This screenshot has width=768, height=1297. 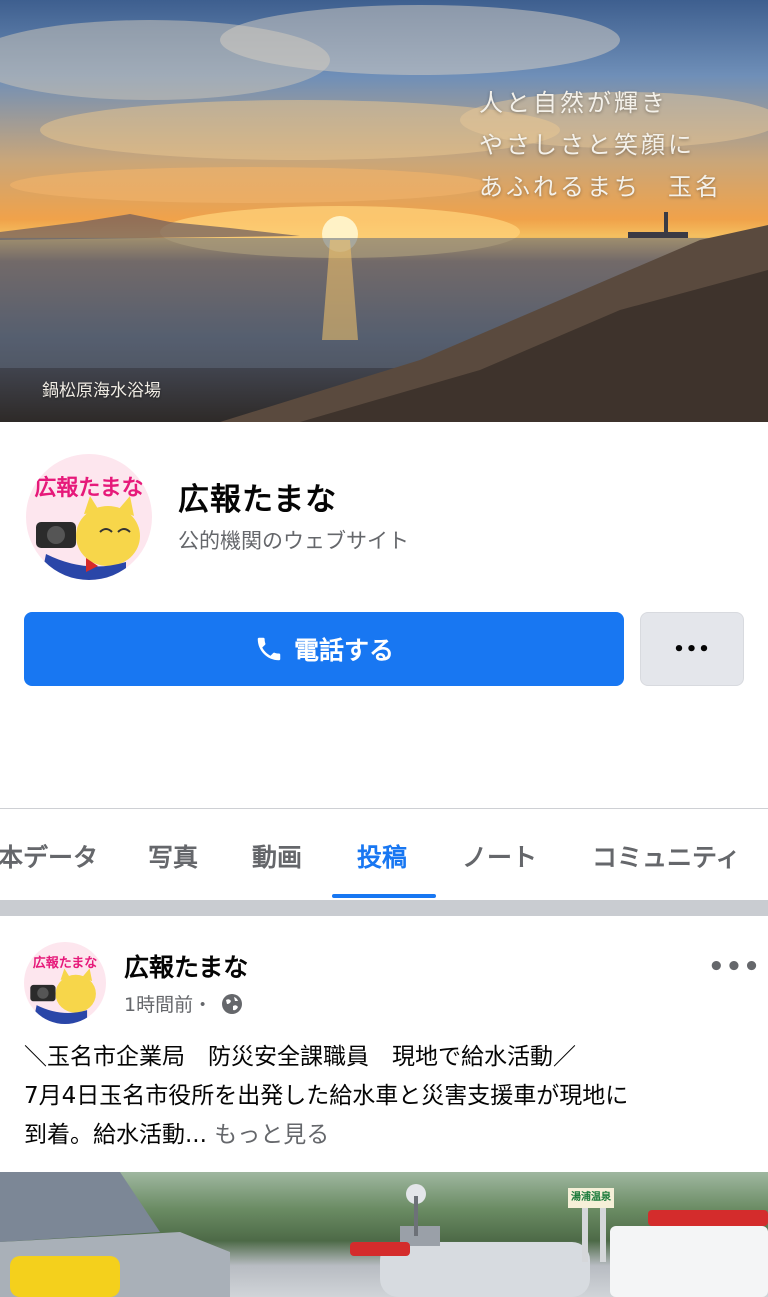 What do you see at coordinates (734, 967) in the screenshot?
I see `post-more-icon: •••` at bounding box center [734, 967].